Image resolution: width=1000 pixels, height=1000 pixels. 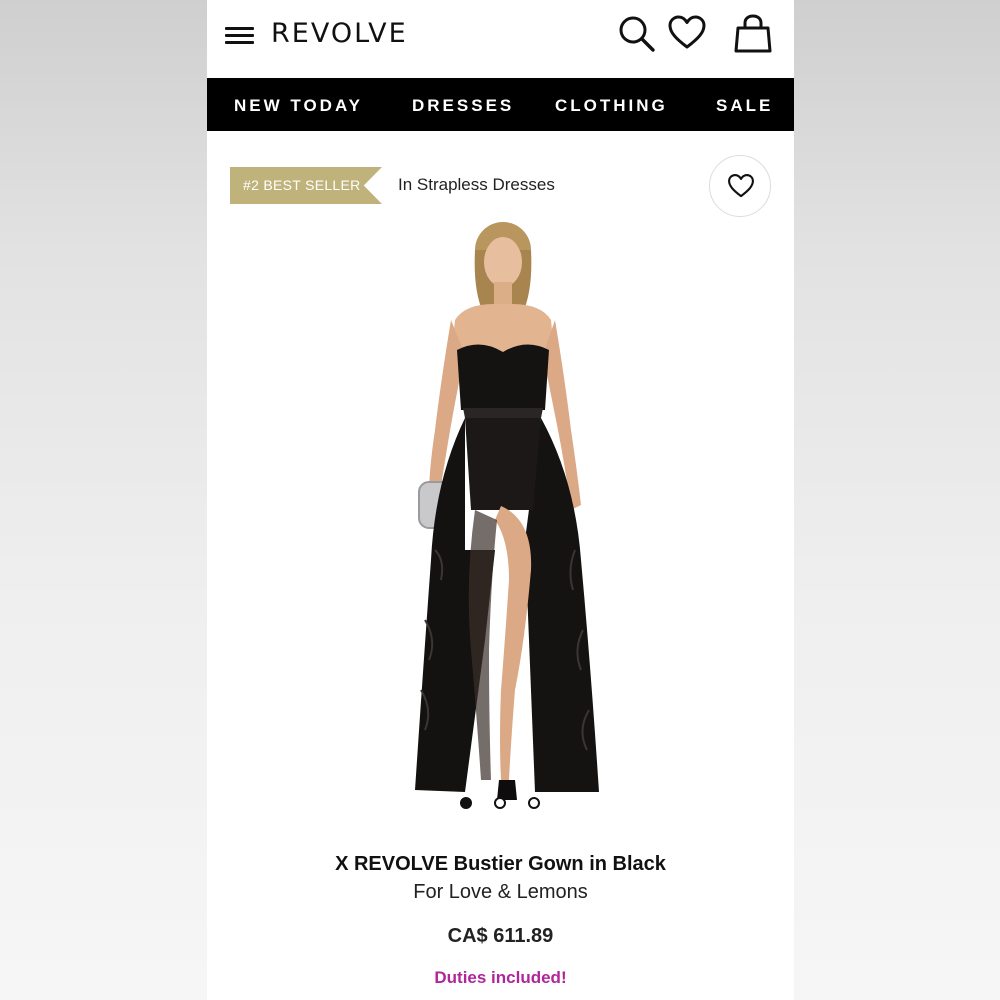 I want to click on best-seller-badge: #2 BEST SELLER, so click(x=306, y=185).